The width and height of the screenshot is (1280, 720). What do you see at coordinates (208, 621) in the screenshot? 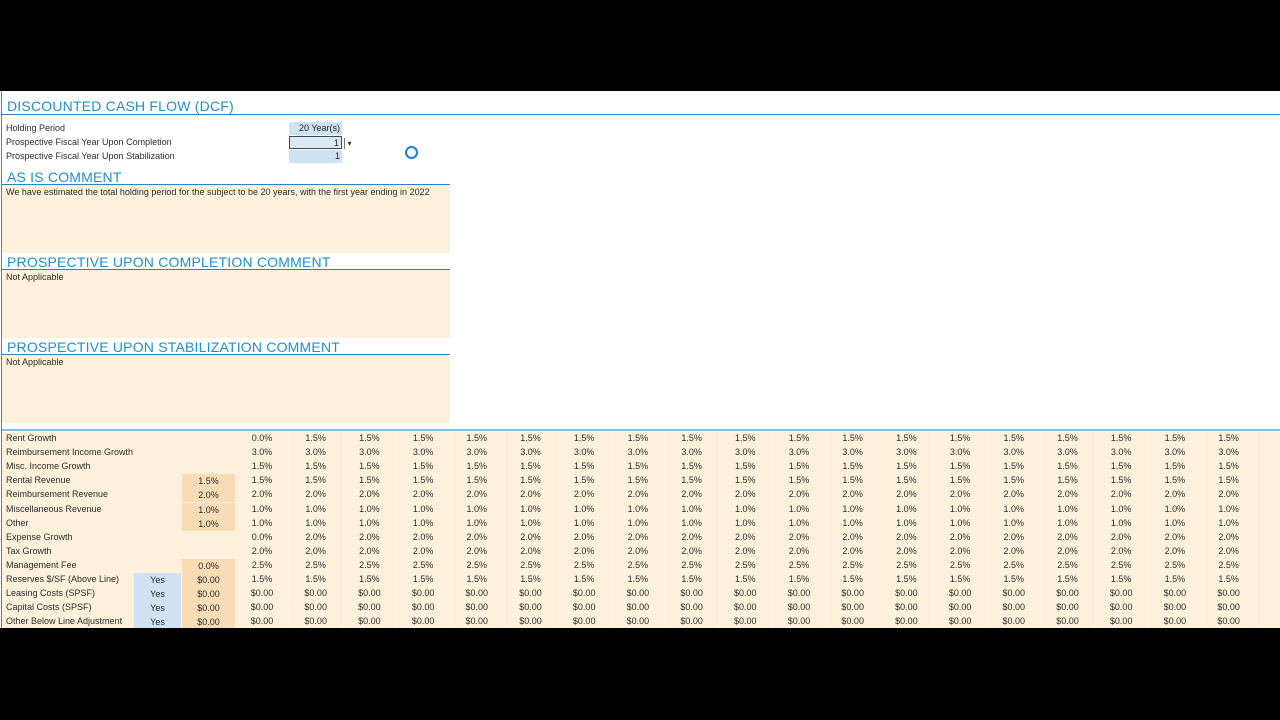
I see `base-value-cell: $0.00` at bounding box center [208, 621].